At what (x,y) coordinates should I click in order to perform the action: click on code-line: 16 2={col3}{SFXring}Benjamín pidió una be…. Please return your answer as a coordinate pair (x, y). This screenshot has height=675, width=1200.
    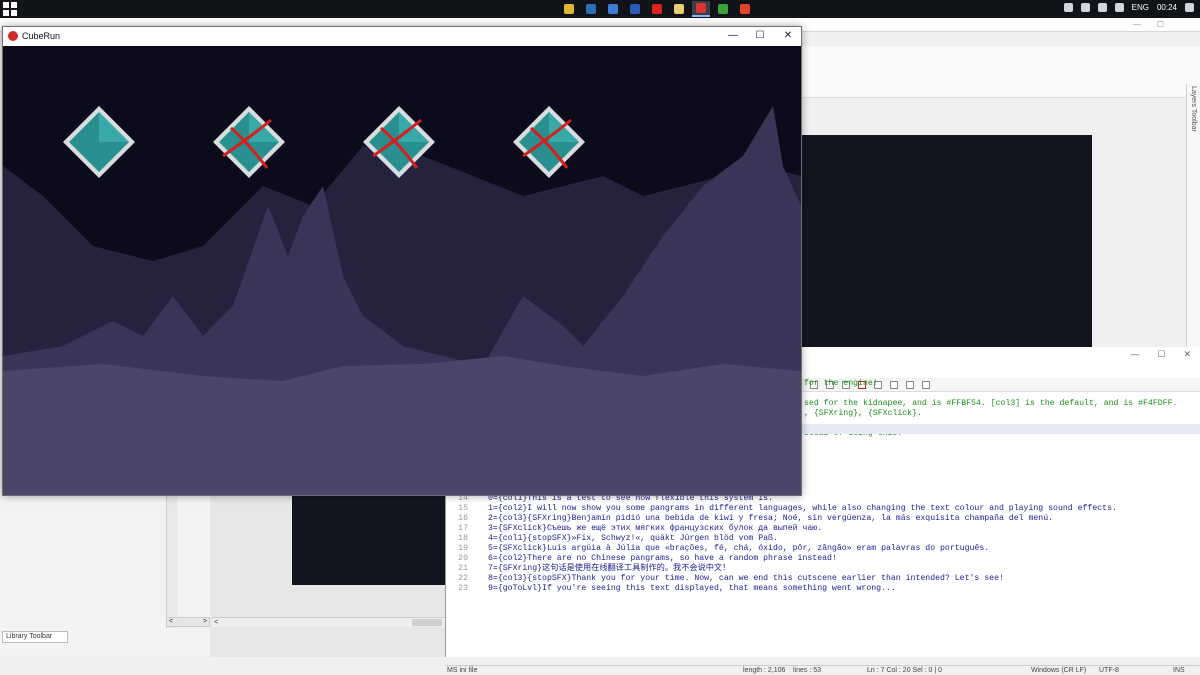
    Looking at the image, I should click on (823, 519).